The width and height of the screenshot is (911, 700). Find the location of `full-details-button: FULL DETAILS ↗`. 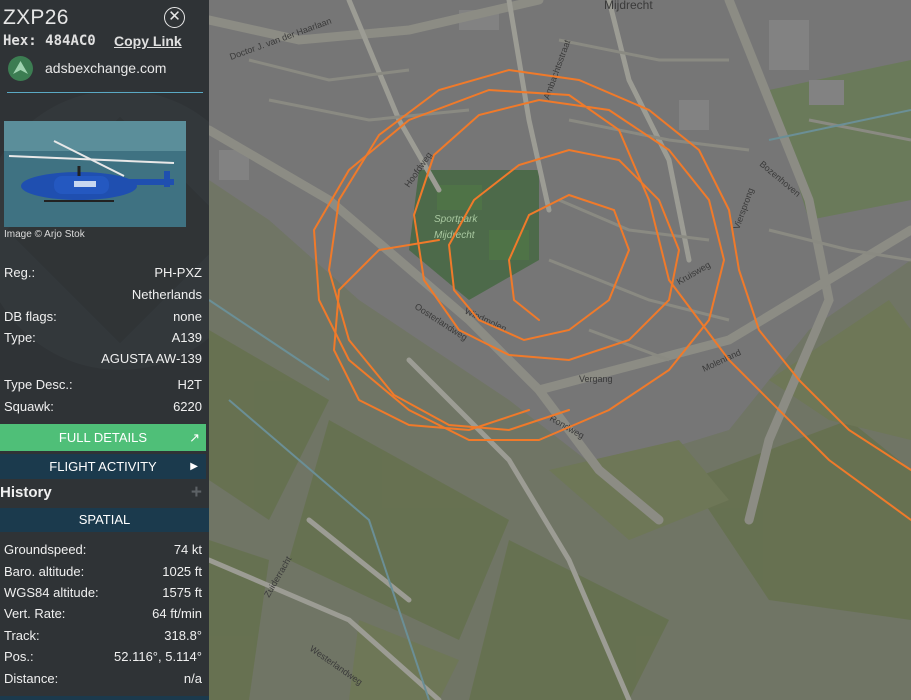

full-details-button: FULL DETAILS ↗ is located at coordinates (103, 437).